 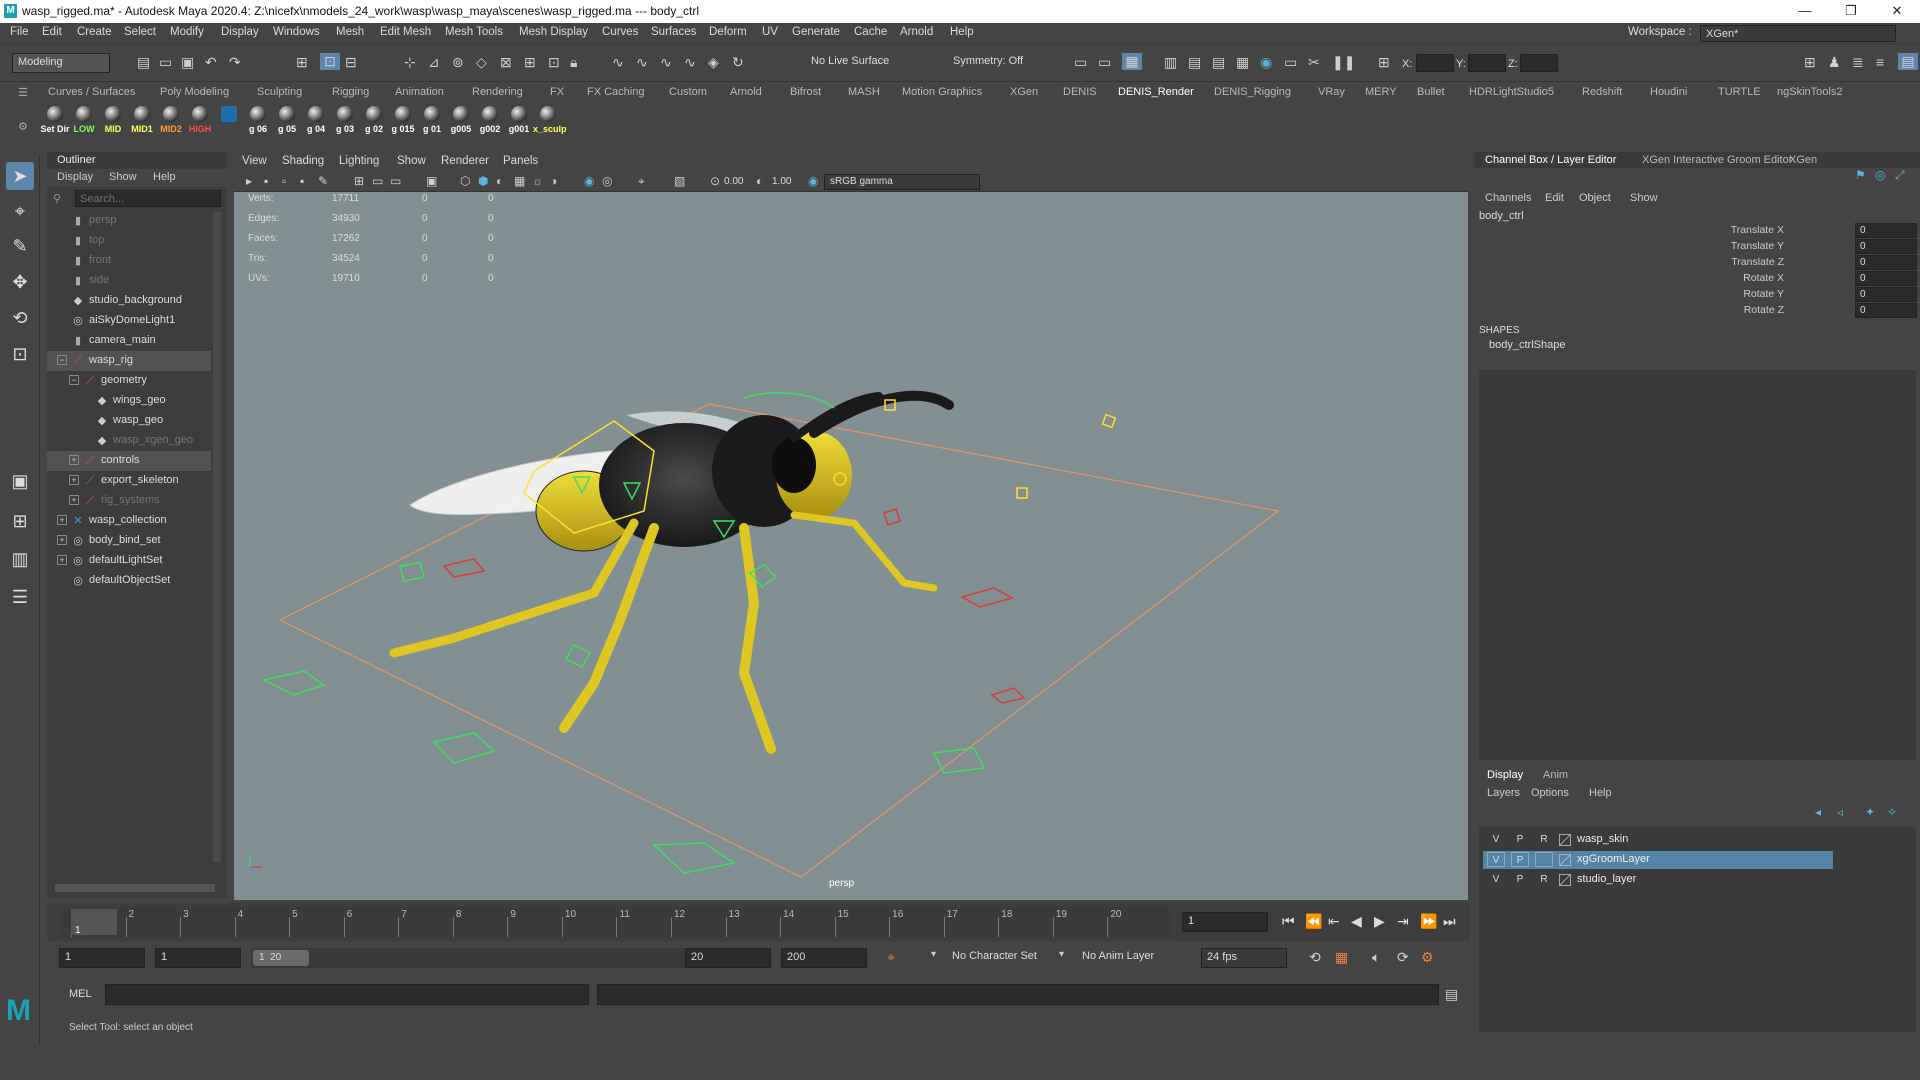 I want to click on render-settings-icon: ▥, so click(x=1170, y=62).